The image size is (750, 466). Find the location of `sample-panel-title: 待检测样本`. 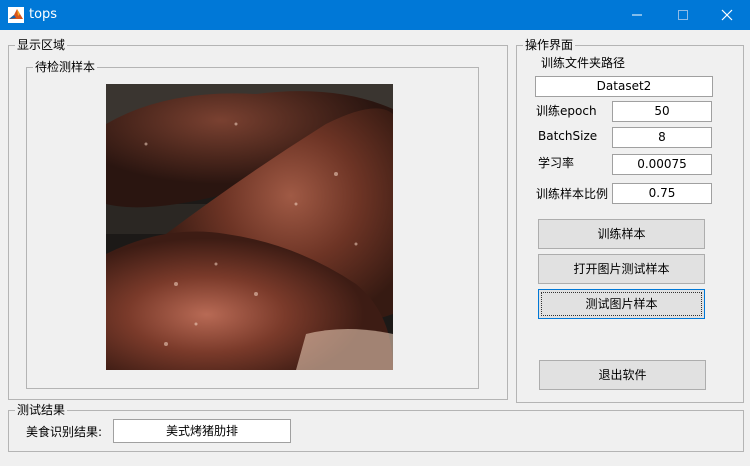

sample-panel-title: 待检测样本 is located at coordinates (65, 67).